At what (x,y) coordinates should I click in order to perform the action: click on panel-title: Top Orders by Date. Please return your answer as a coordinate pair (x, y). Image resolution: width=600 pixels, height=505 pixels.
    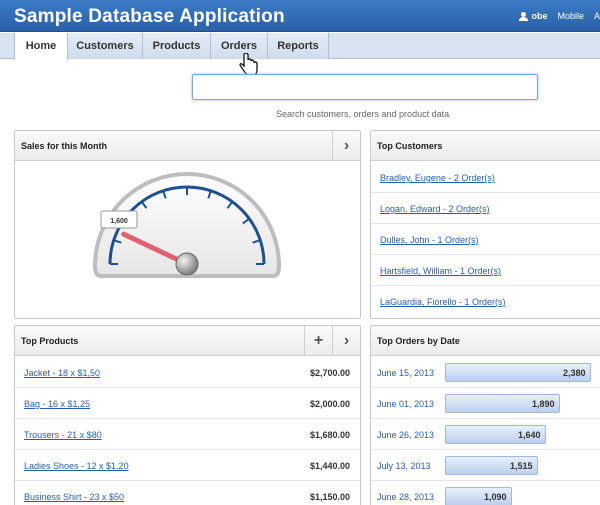
    Looking at the image, I should click on (418, 341).